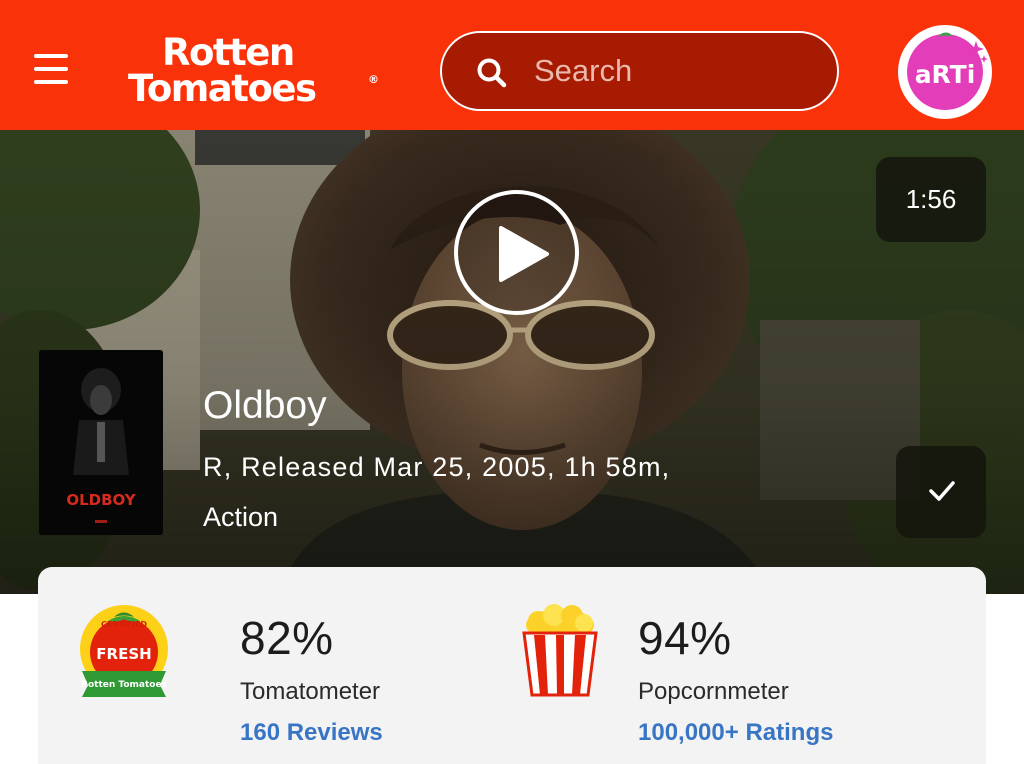 This screenshot has height=764, width=1024. Describe the element at coordinates (123, 654) in the screenshot. I see `badge-middle-text: FRESH` at that location.